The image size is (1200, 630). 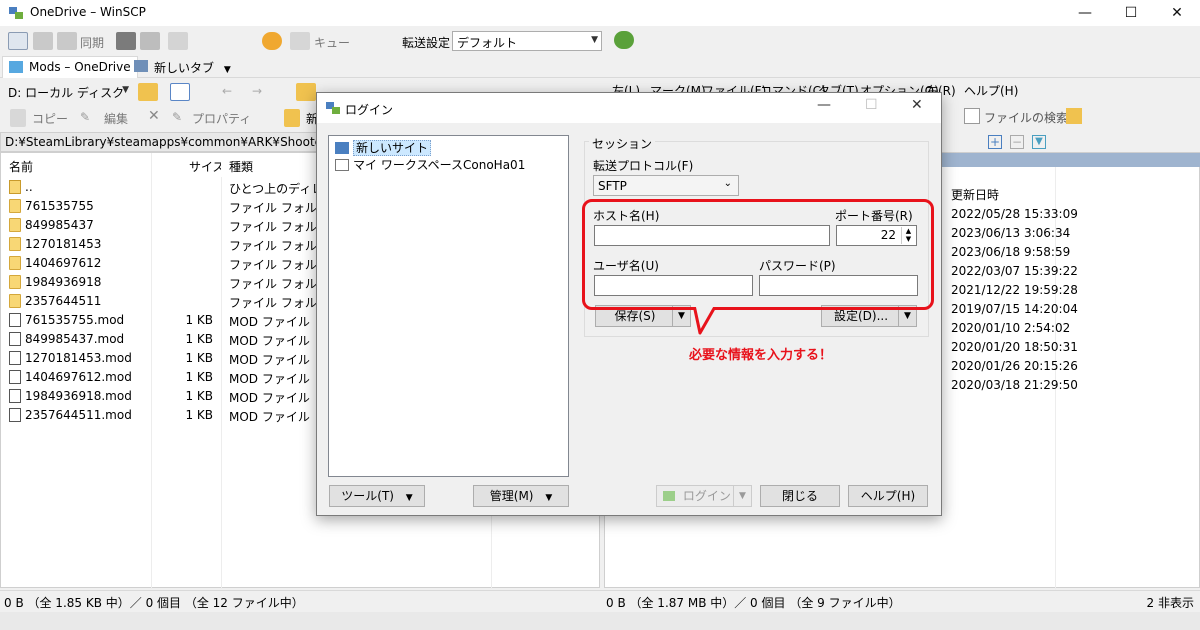 I want to click on compare-directories-icon, so click(x=18, y=41).